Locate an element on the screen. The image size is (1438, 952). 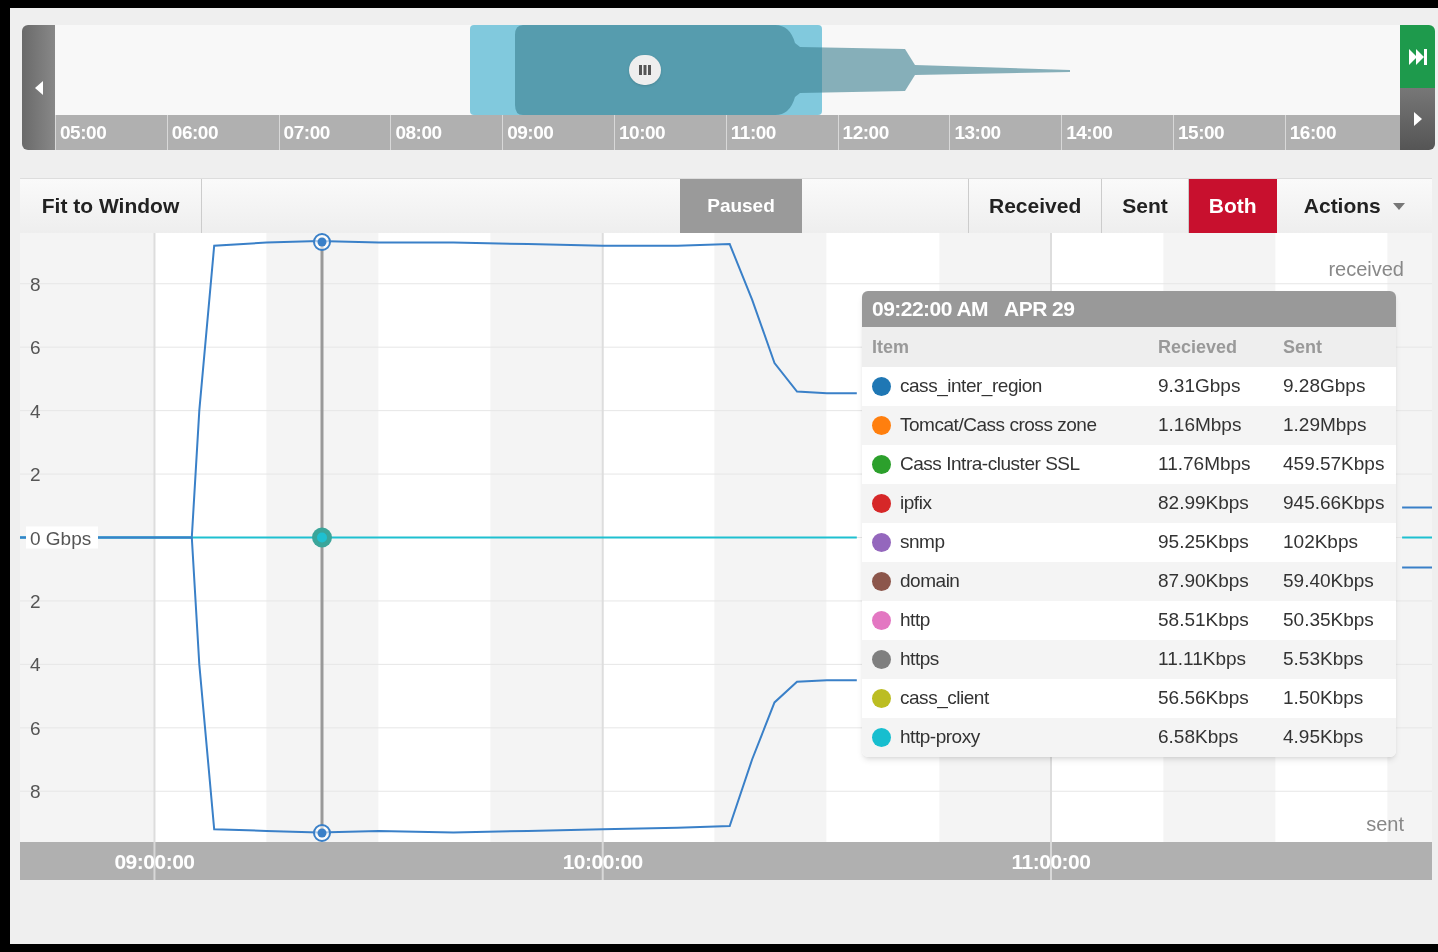
hour-label: 12:00 is located at coordinates (893, 132).